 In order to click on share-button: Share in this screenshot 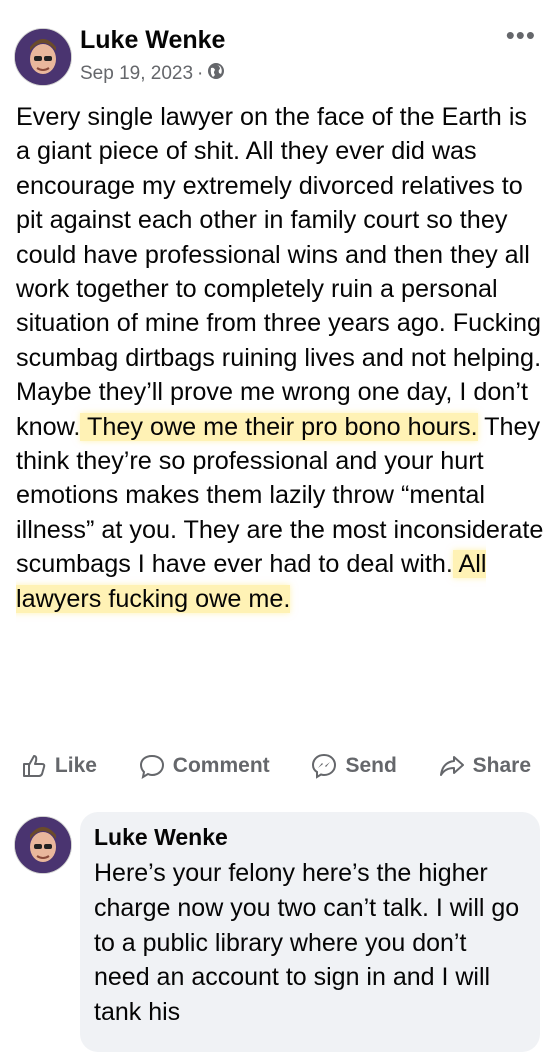, I will do `click(485, 766)`.